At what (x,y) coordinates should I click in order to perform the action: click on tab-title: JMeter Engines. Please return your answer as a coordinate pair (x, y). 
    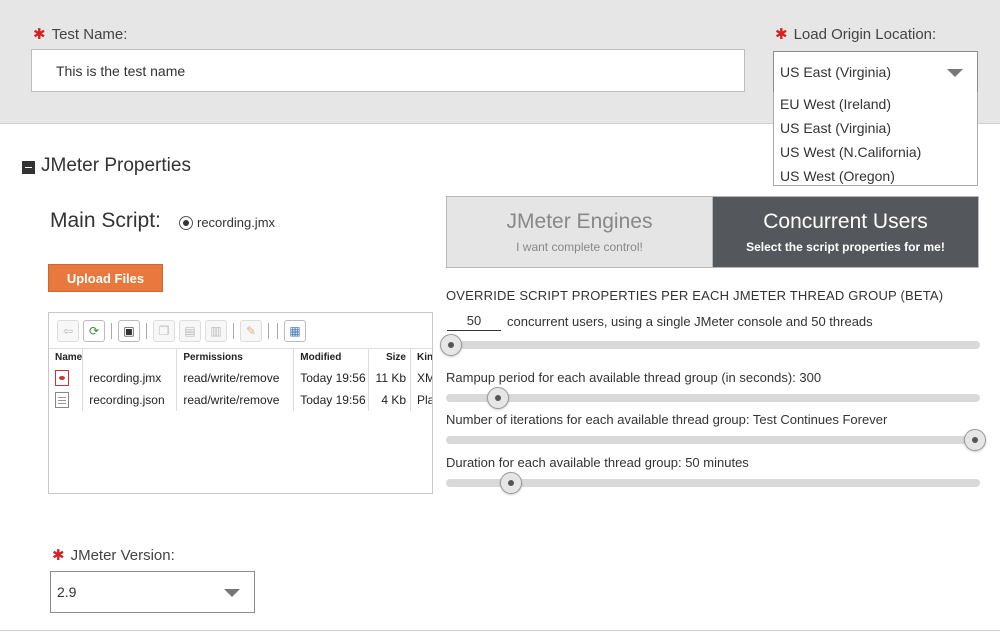
    Looking at the image, I should click on (579, 221).